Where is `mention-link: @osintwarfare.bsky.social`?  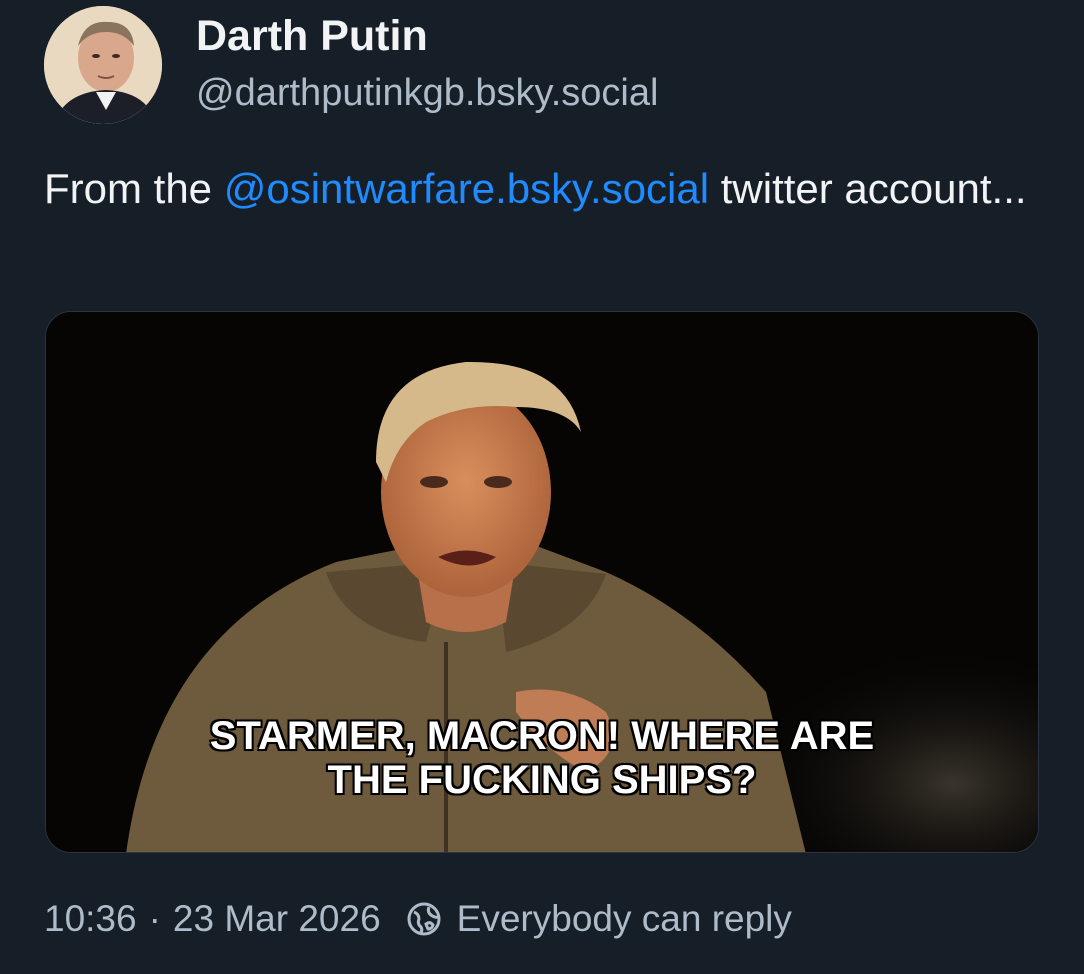
mention-link: @osintwarfare.bsky.social is located at coordinates (466, 188).